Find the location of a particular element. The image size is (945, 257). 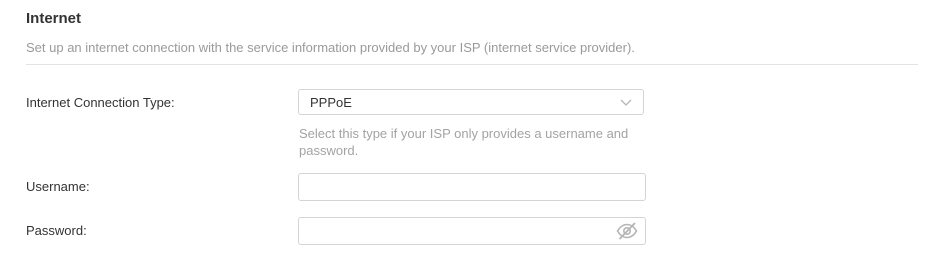

section-title: Internet is located at coordinates (54, 18).